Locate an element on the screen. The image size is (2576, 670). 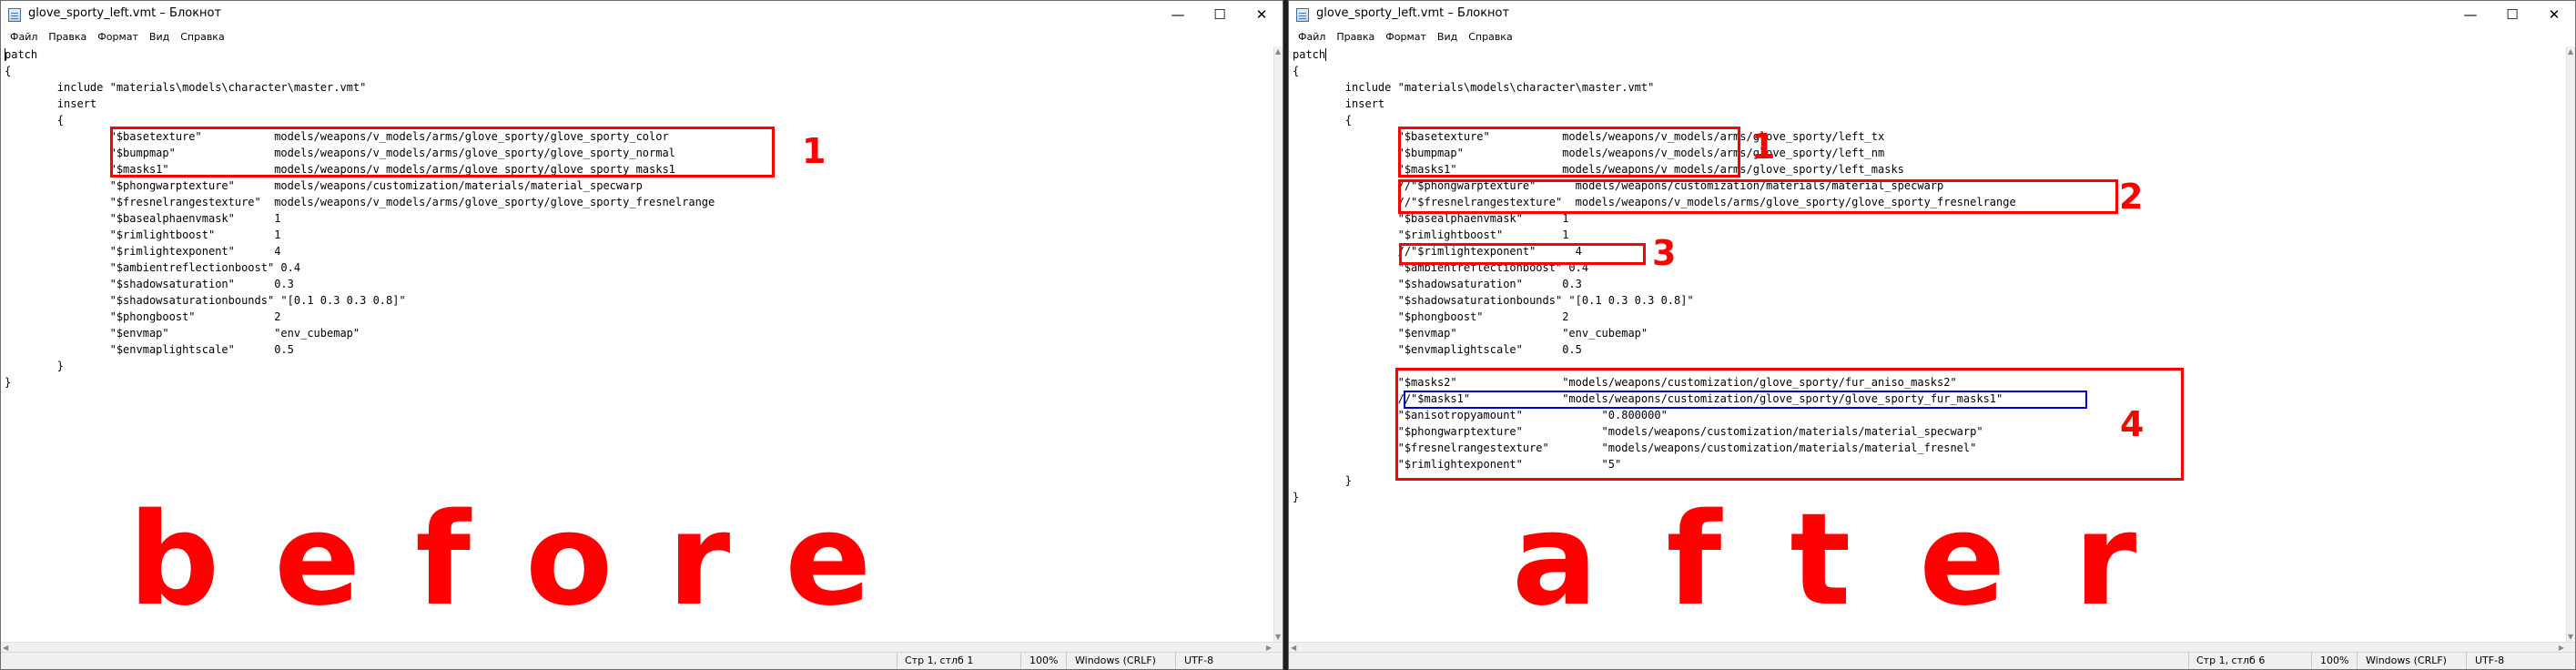
code-line: "$basealphaenvmask" 1 is located at coordinates (143, 218).